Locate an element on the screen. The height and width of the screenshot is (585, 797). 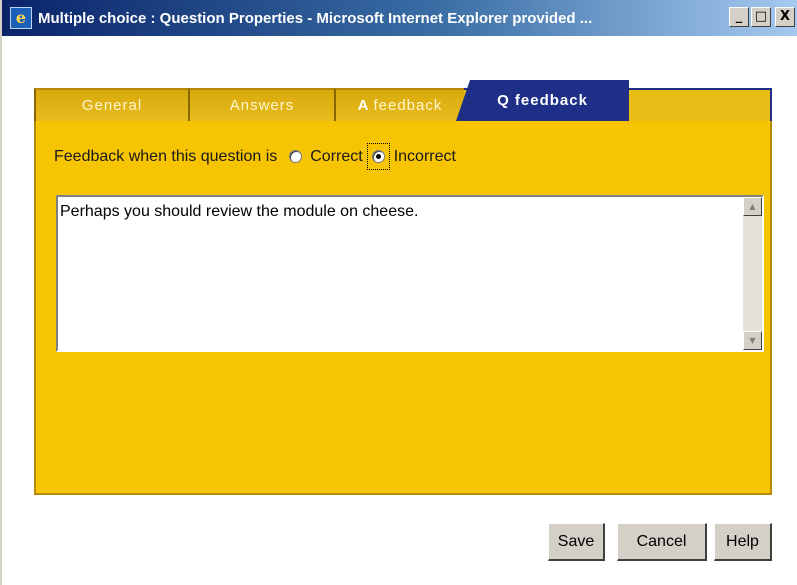
tab-label: Answers is located at coordinates (262, 105).